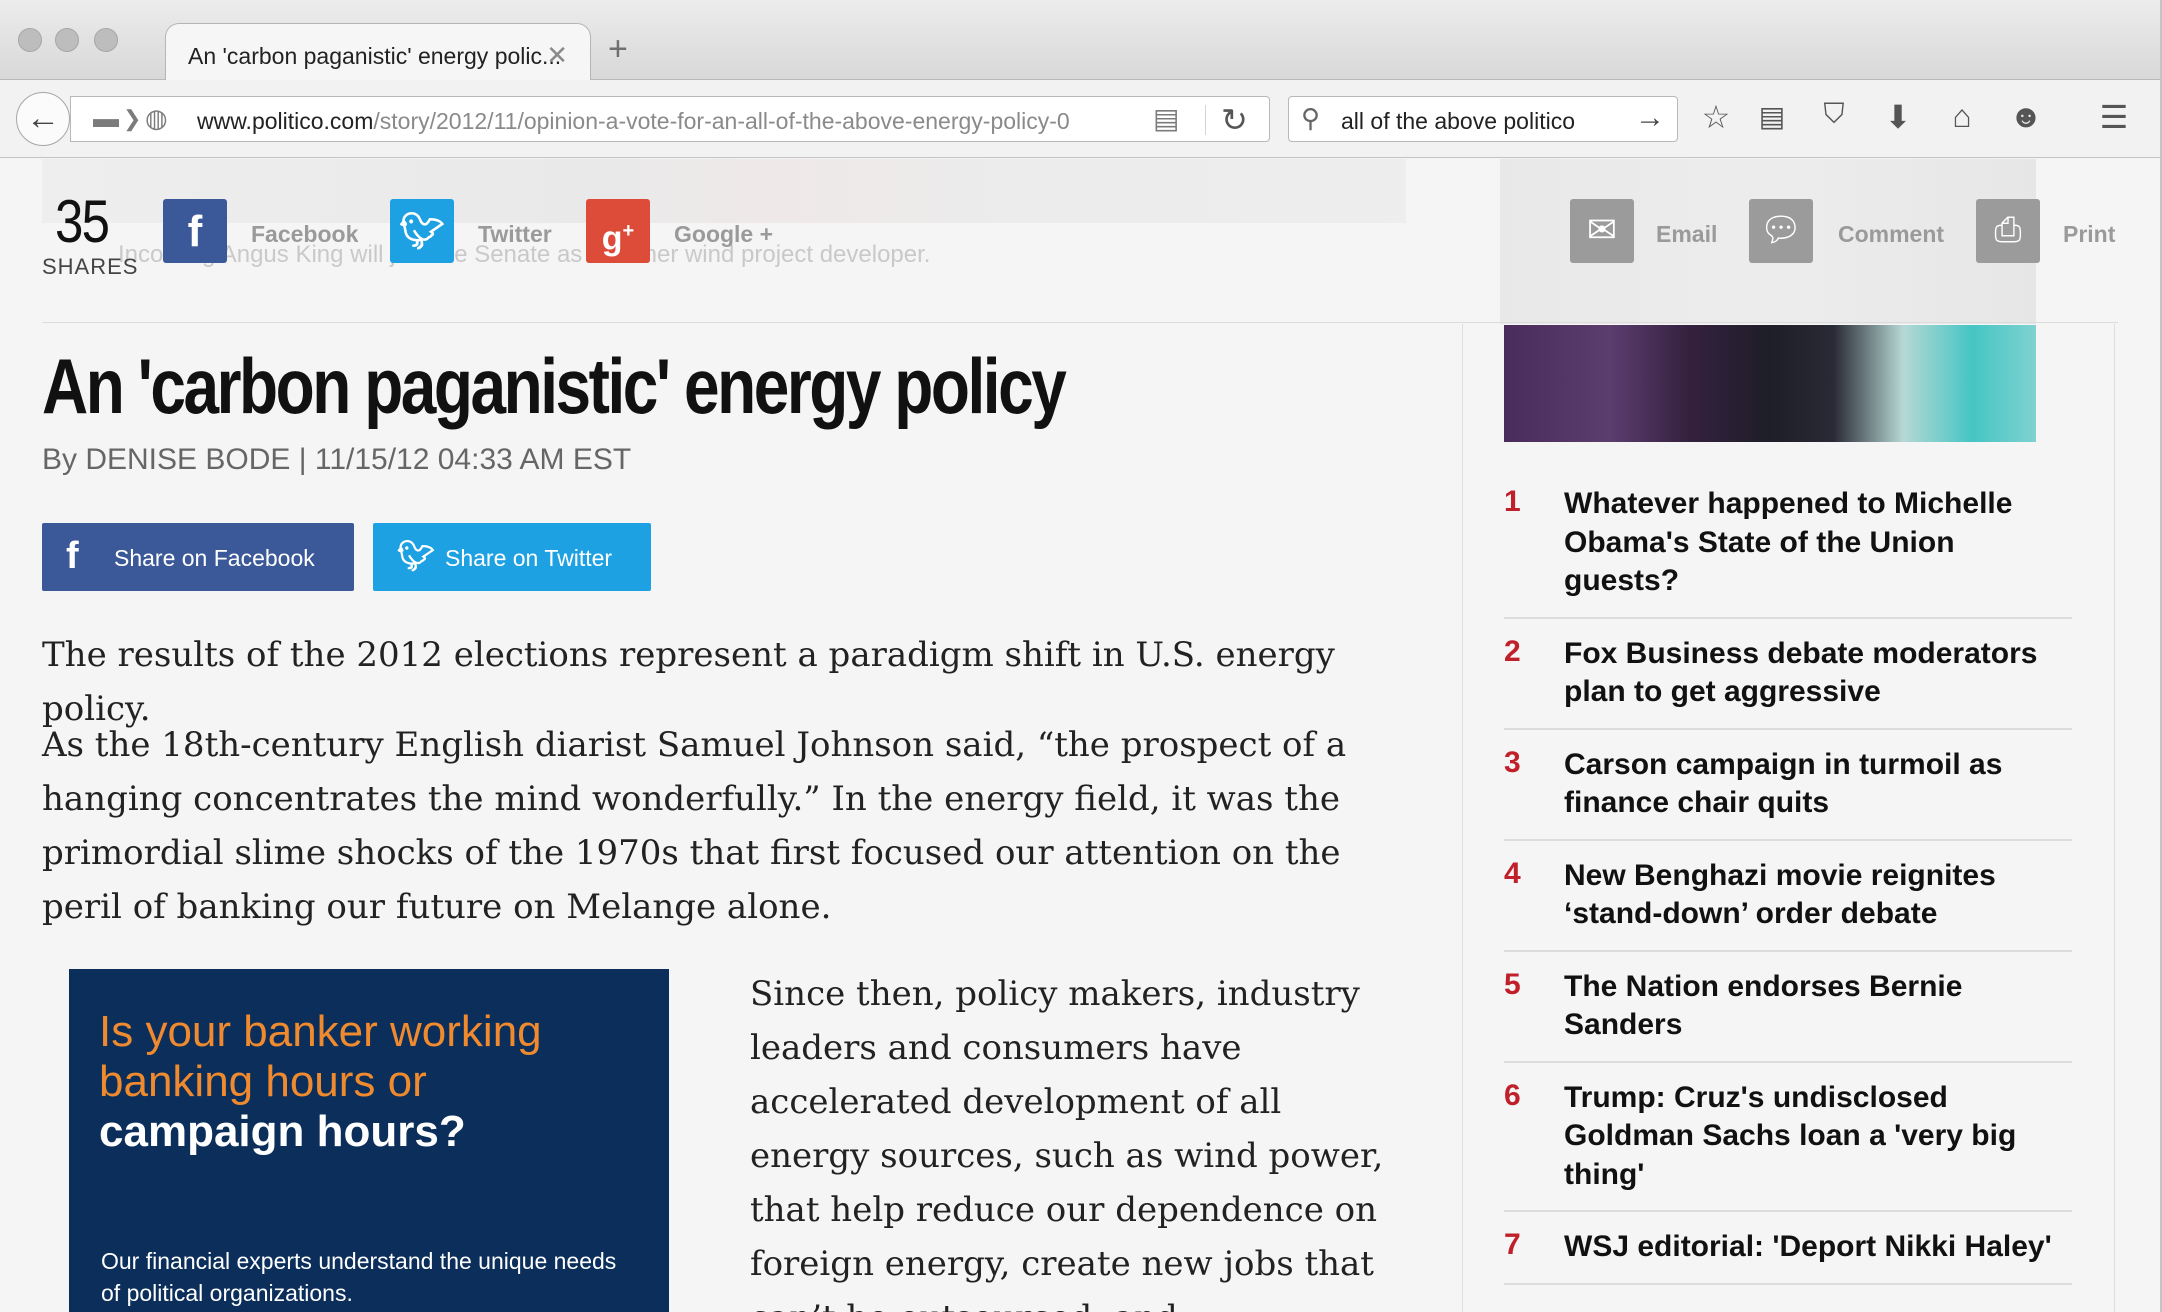  Describe the element at coordinates (67, 40) in the screenshot. I see `minimize-window-button` at that location.